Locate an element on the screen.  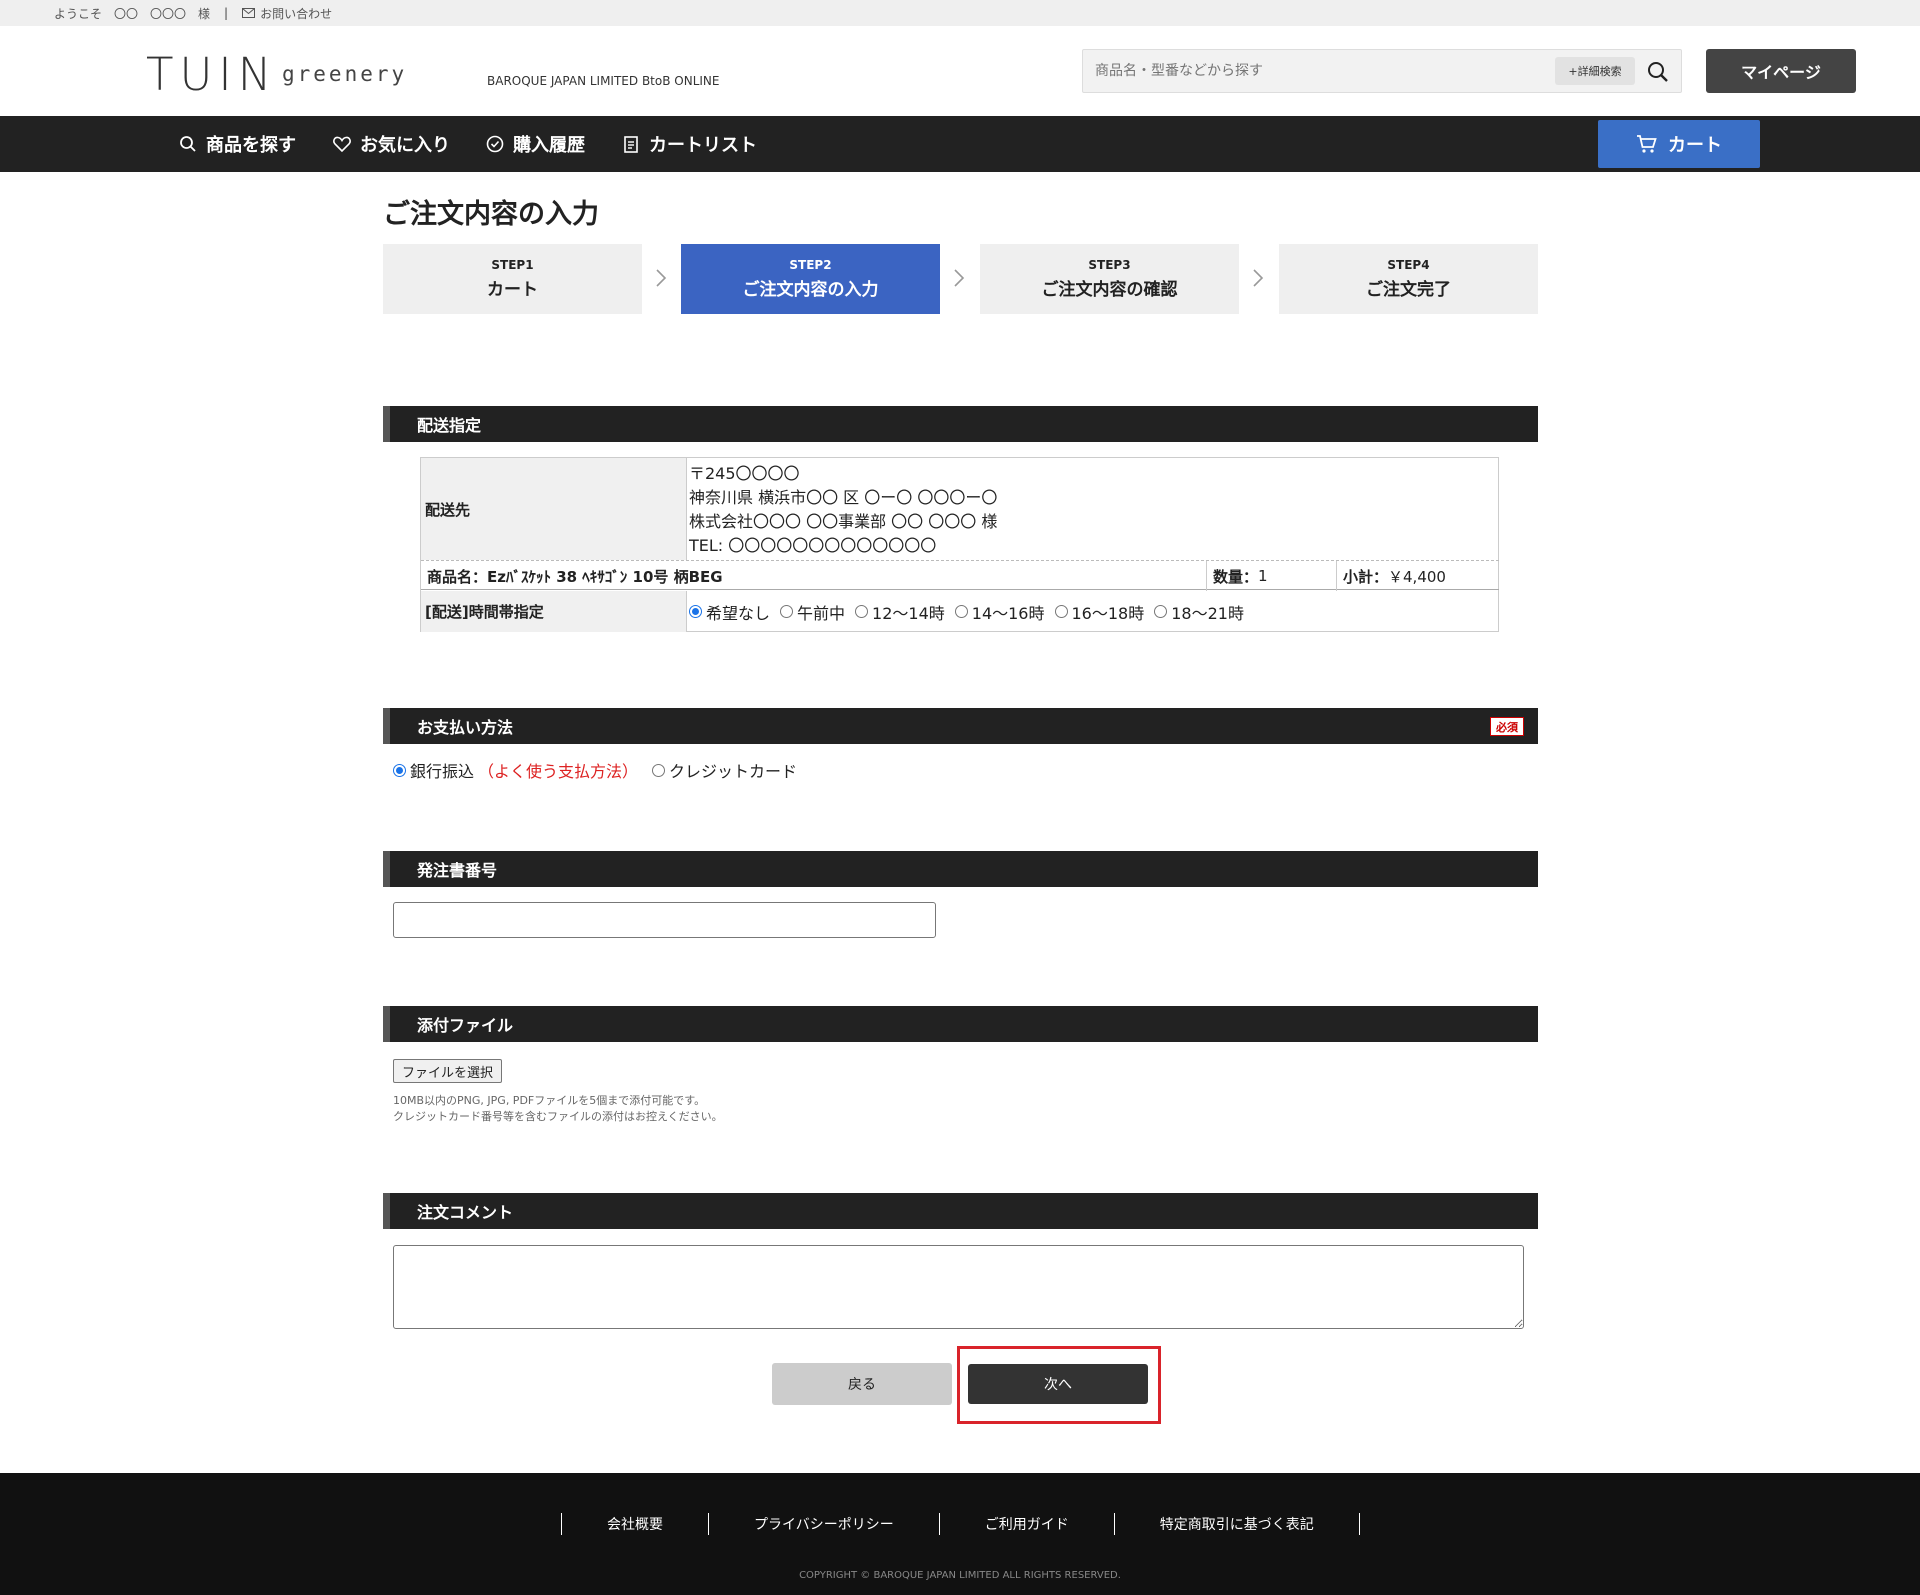
nav-item-favorites: お気に入り is located at coordinates (391, 144).